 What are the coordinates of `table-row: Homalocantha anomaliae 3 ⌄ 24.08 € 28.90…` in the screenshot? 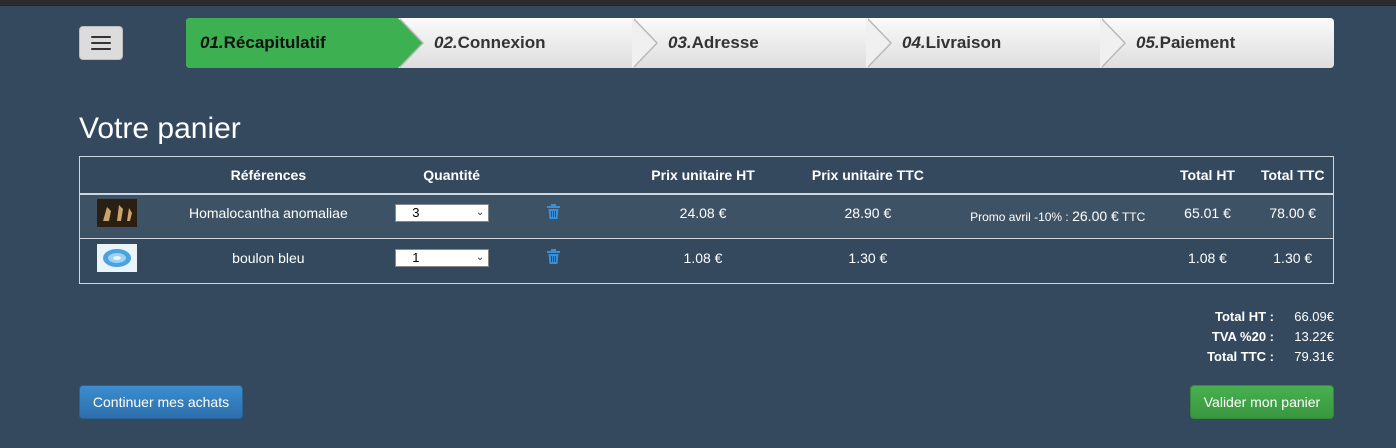 It's located at (706, 216).